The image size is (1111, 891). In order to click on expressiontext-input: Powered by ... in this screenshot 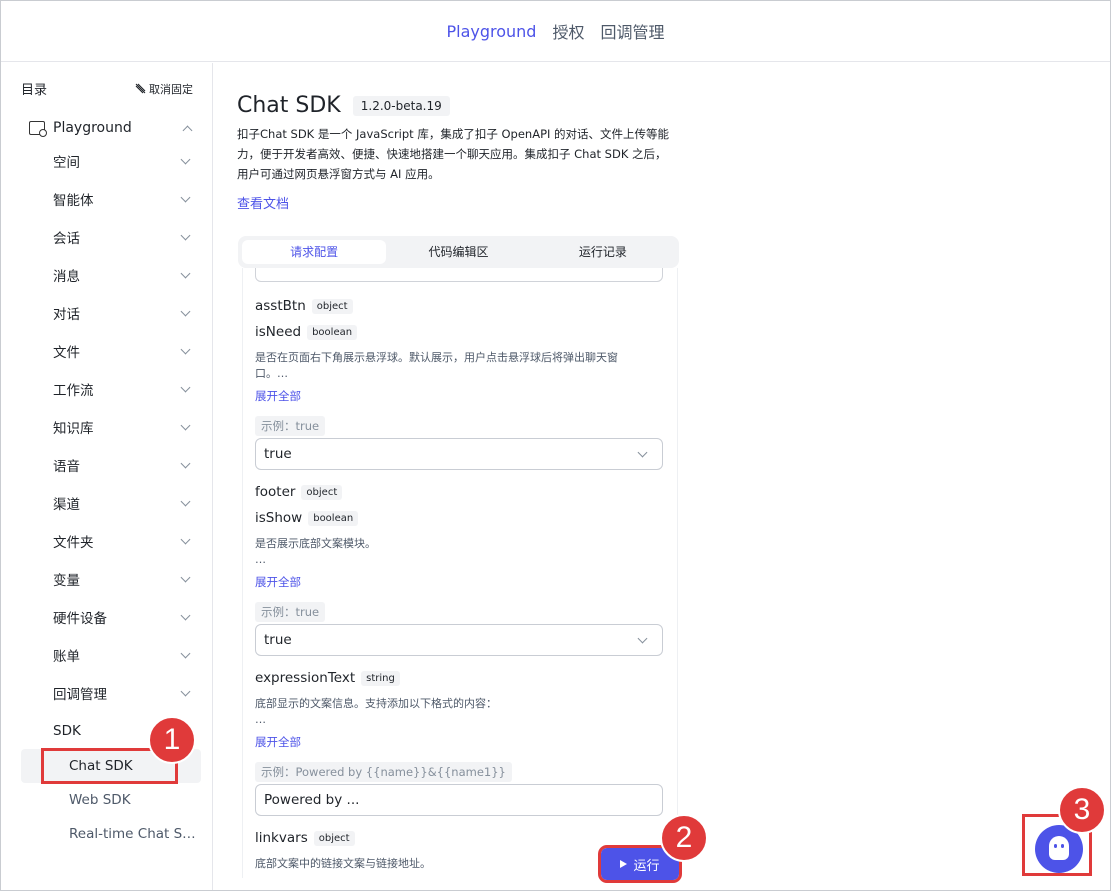, I will do `click(459, 800)`.